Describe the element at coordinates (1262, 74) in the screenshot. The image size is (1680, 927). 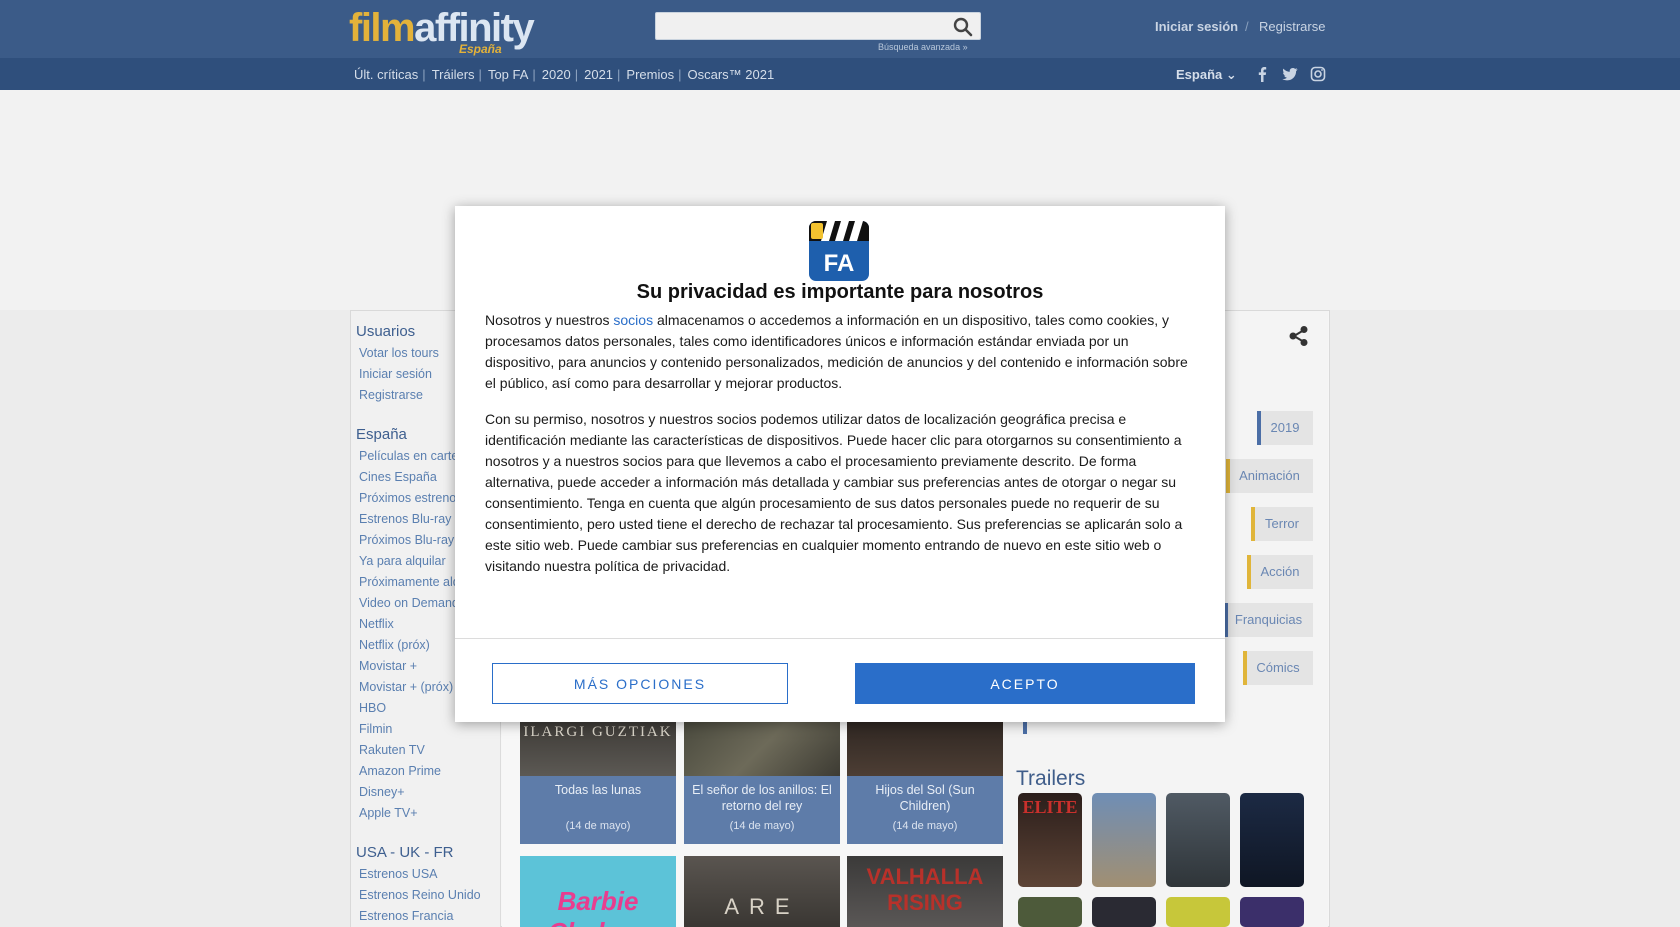
I see `facebook-icon` at that location.